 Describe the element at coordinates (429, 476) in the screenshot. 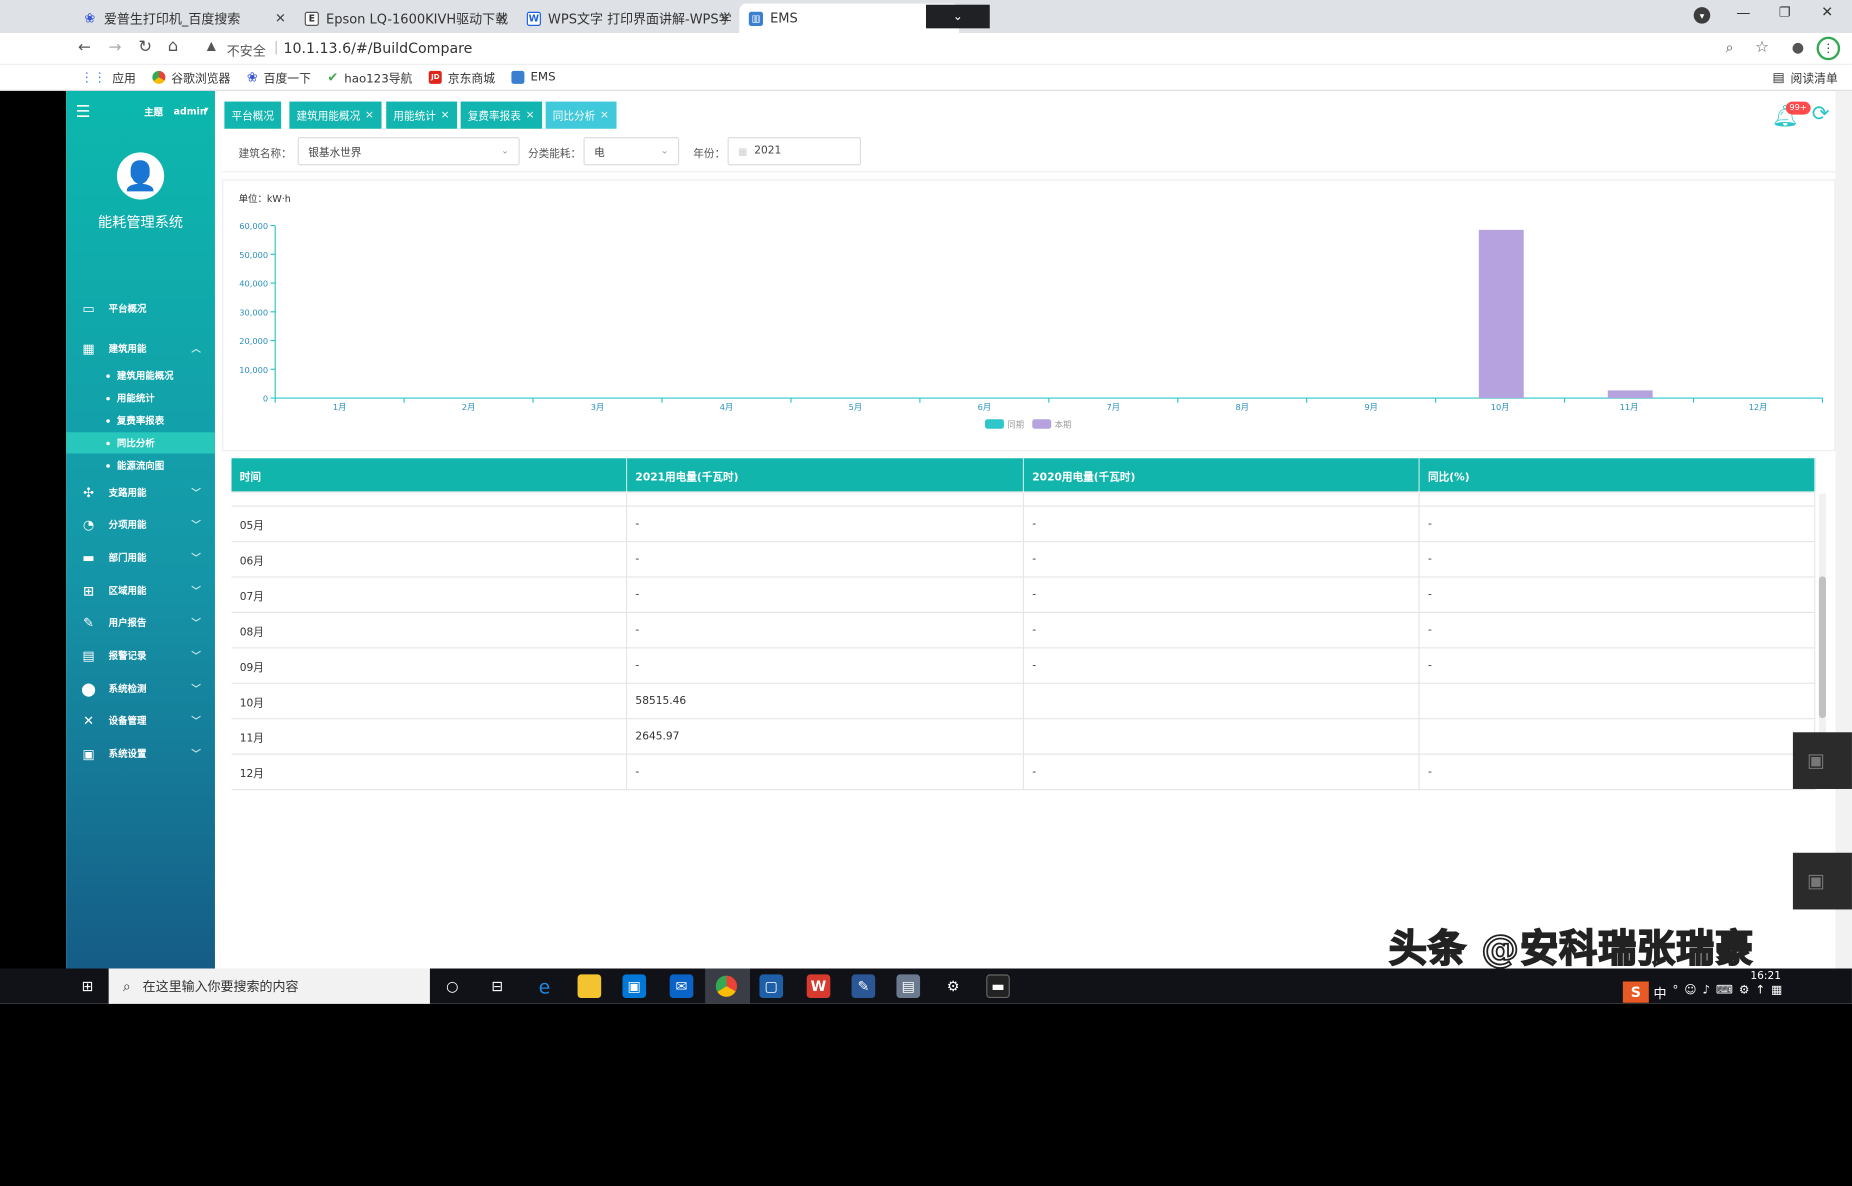

I see `table-header-cell: 时间` at that location.